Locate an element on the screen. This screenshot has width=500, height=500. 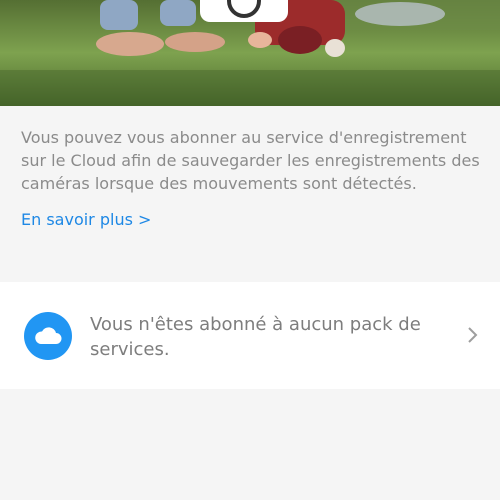
cloud-icon is located at coordinates (48, 336).